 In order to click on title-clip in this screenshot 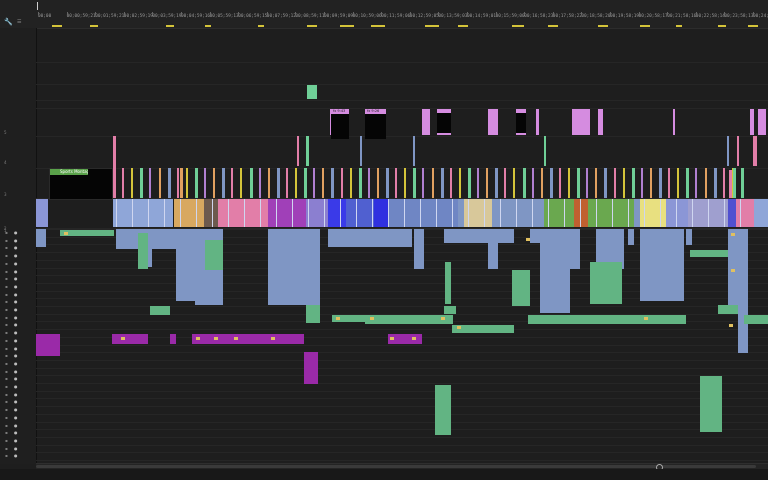, I will do `click(537, 122)`.